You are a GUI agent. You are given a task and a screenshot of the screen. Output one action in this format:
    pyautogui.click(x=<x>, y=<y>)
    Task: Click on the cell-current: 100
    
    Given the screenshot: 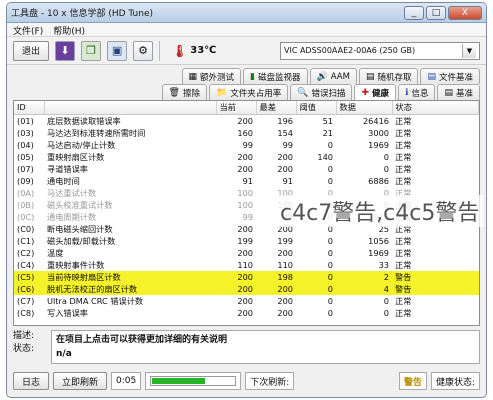 What is the action you would take?
    pyautogui.click(x=245, y=192)
    